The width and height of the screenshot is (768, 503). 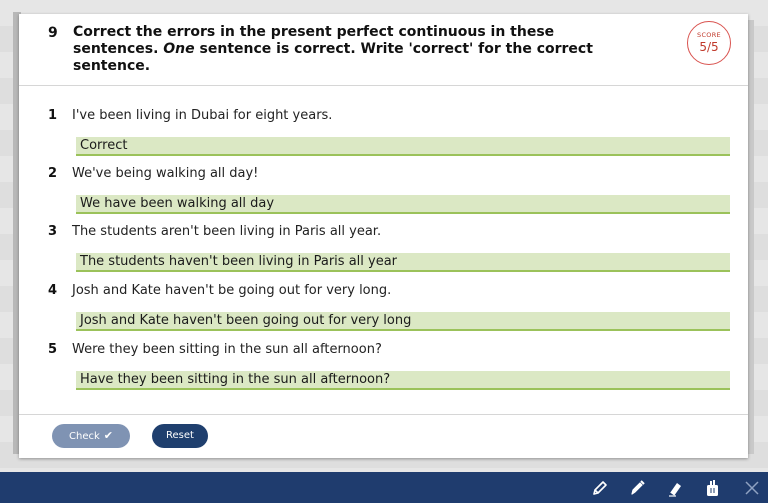 What do you see at coordinates (751, 237) in the screenshot?
I see `page-edge-right` at bounding box center [751, 237].